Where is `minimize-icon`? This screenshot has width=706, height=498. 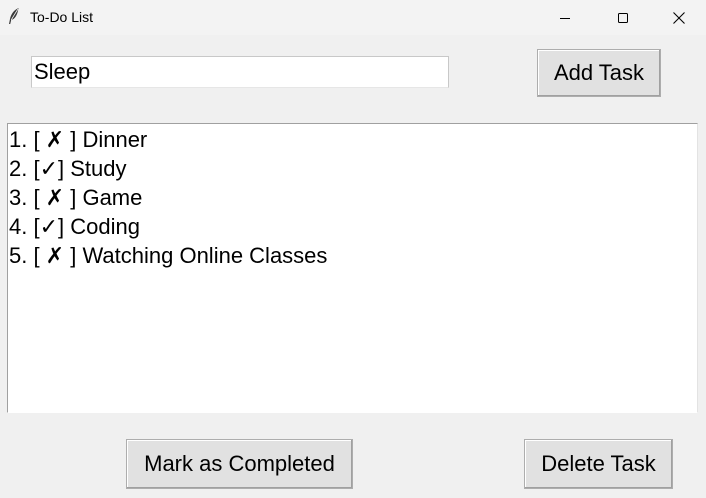
minimize-icon is located at coordinates (565, 18).